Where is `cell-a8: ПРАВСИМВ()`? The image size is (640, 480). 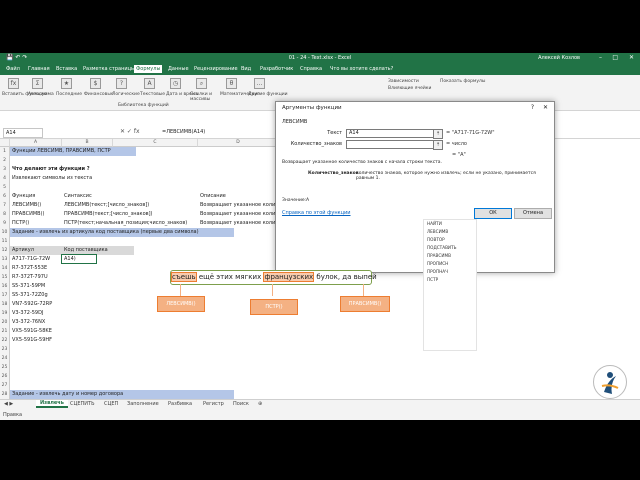 cell-a8: ПРАВСИМВ() is located at coordinates (28, 214).